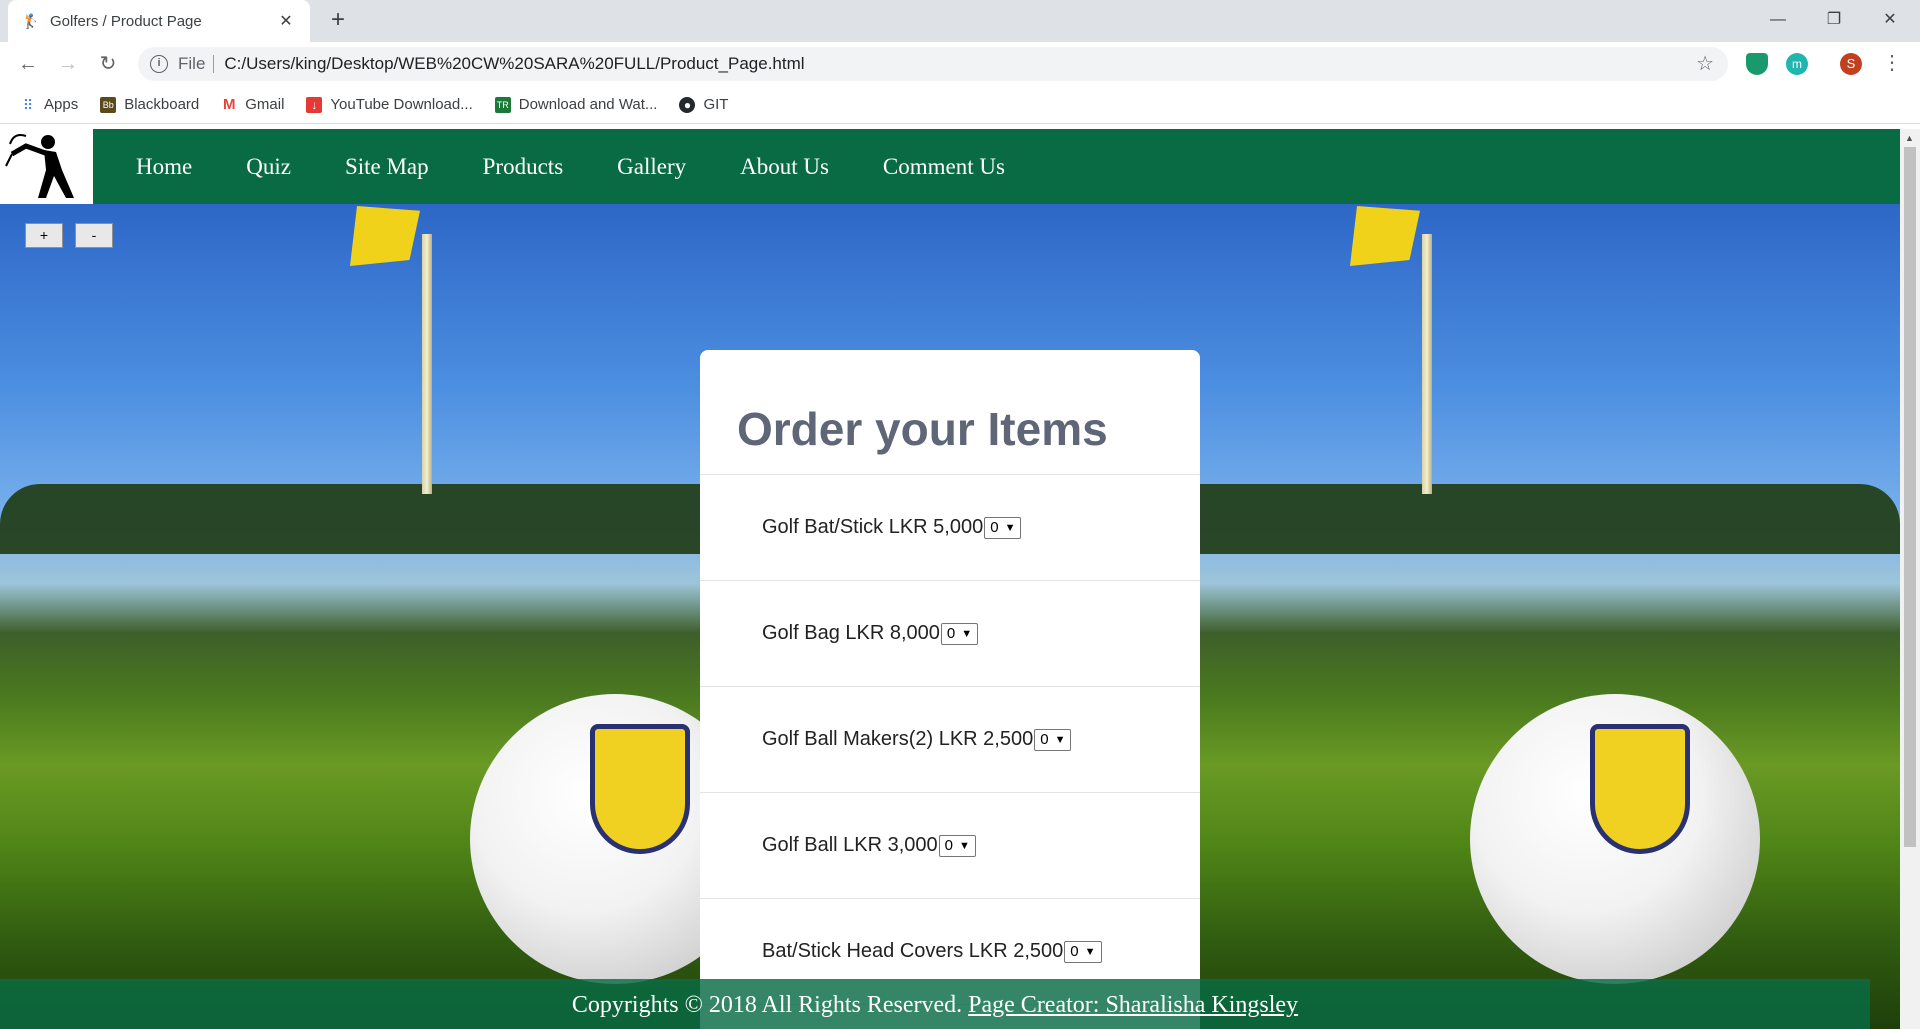 The height and width of the screenshot is (1029, 1920). I want to click on kebab-menu-icon: ⋮, so click(1892, 62).